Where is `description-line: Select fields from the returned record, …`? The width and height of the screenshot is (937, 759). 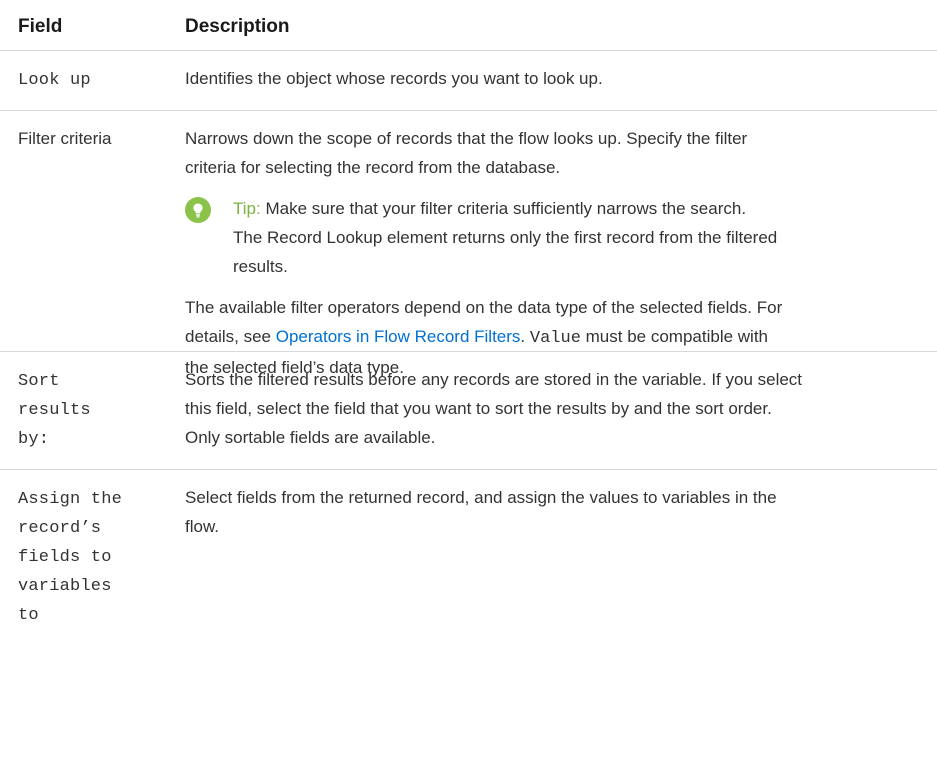 description-line: Select fields from the returned record, … is located at coordinates (481, 497).